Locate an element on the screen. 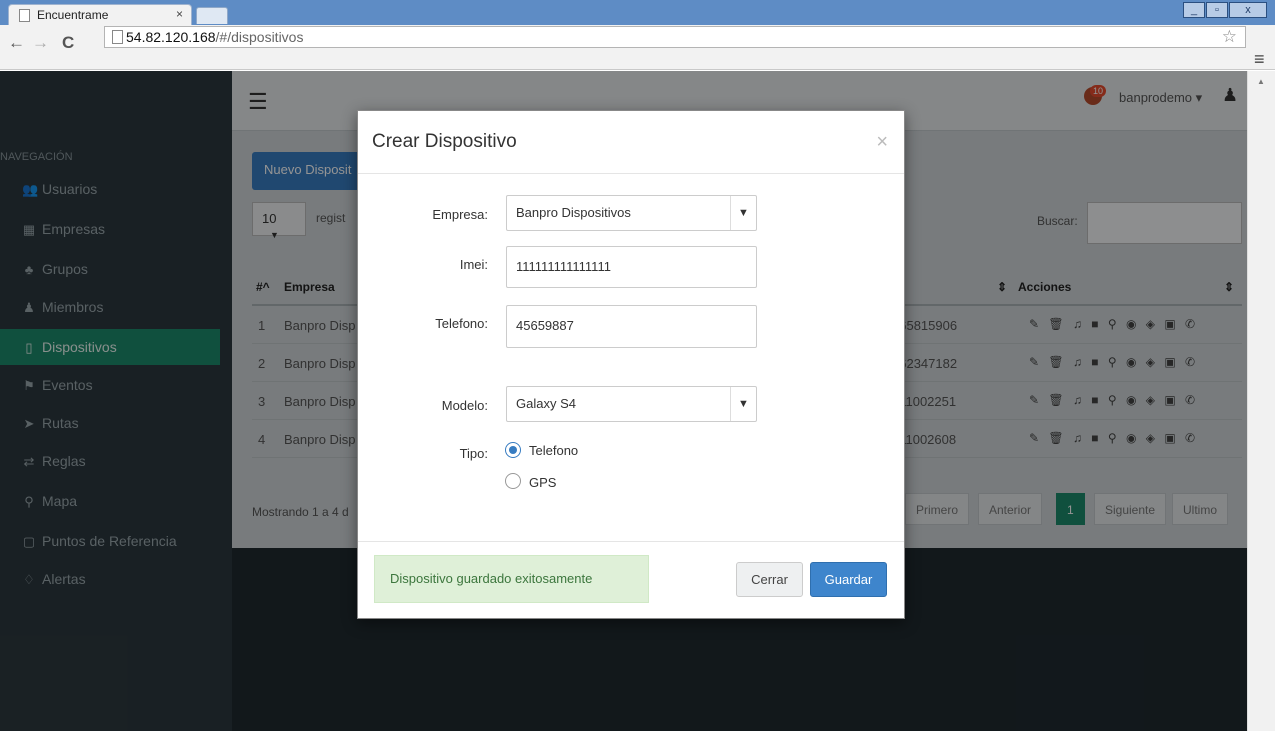 Image resolution: width=1275 pixels, height=731 pixels. close-tab-icon: × is located at coordinates (179, 14).